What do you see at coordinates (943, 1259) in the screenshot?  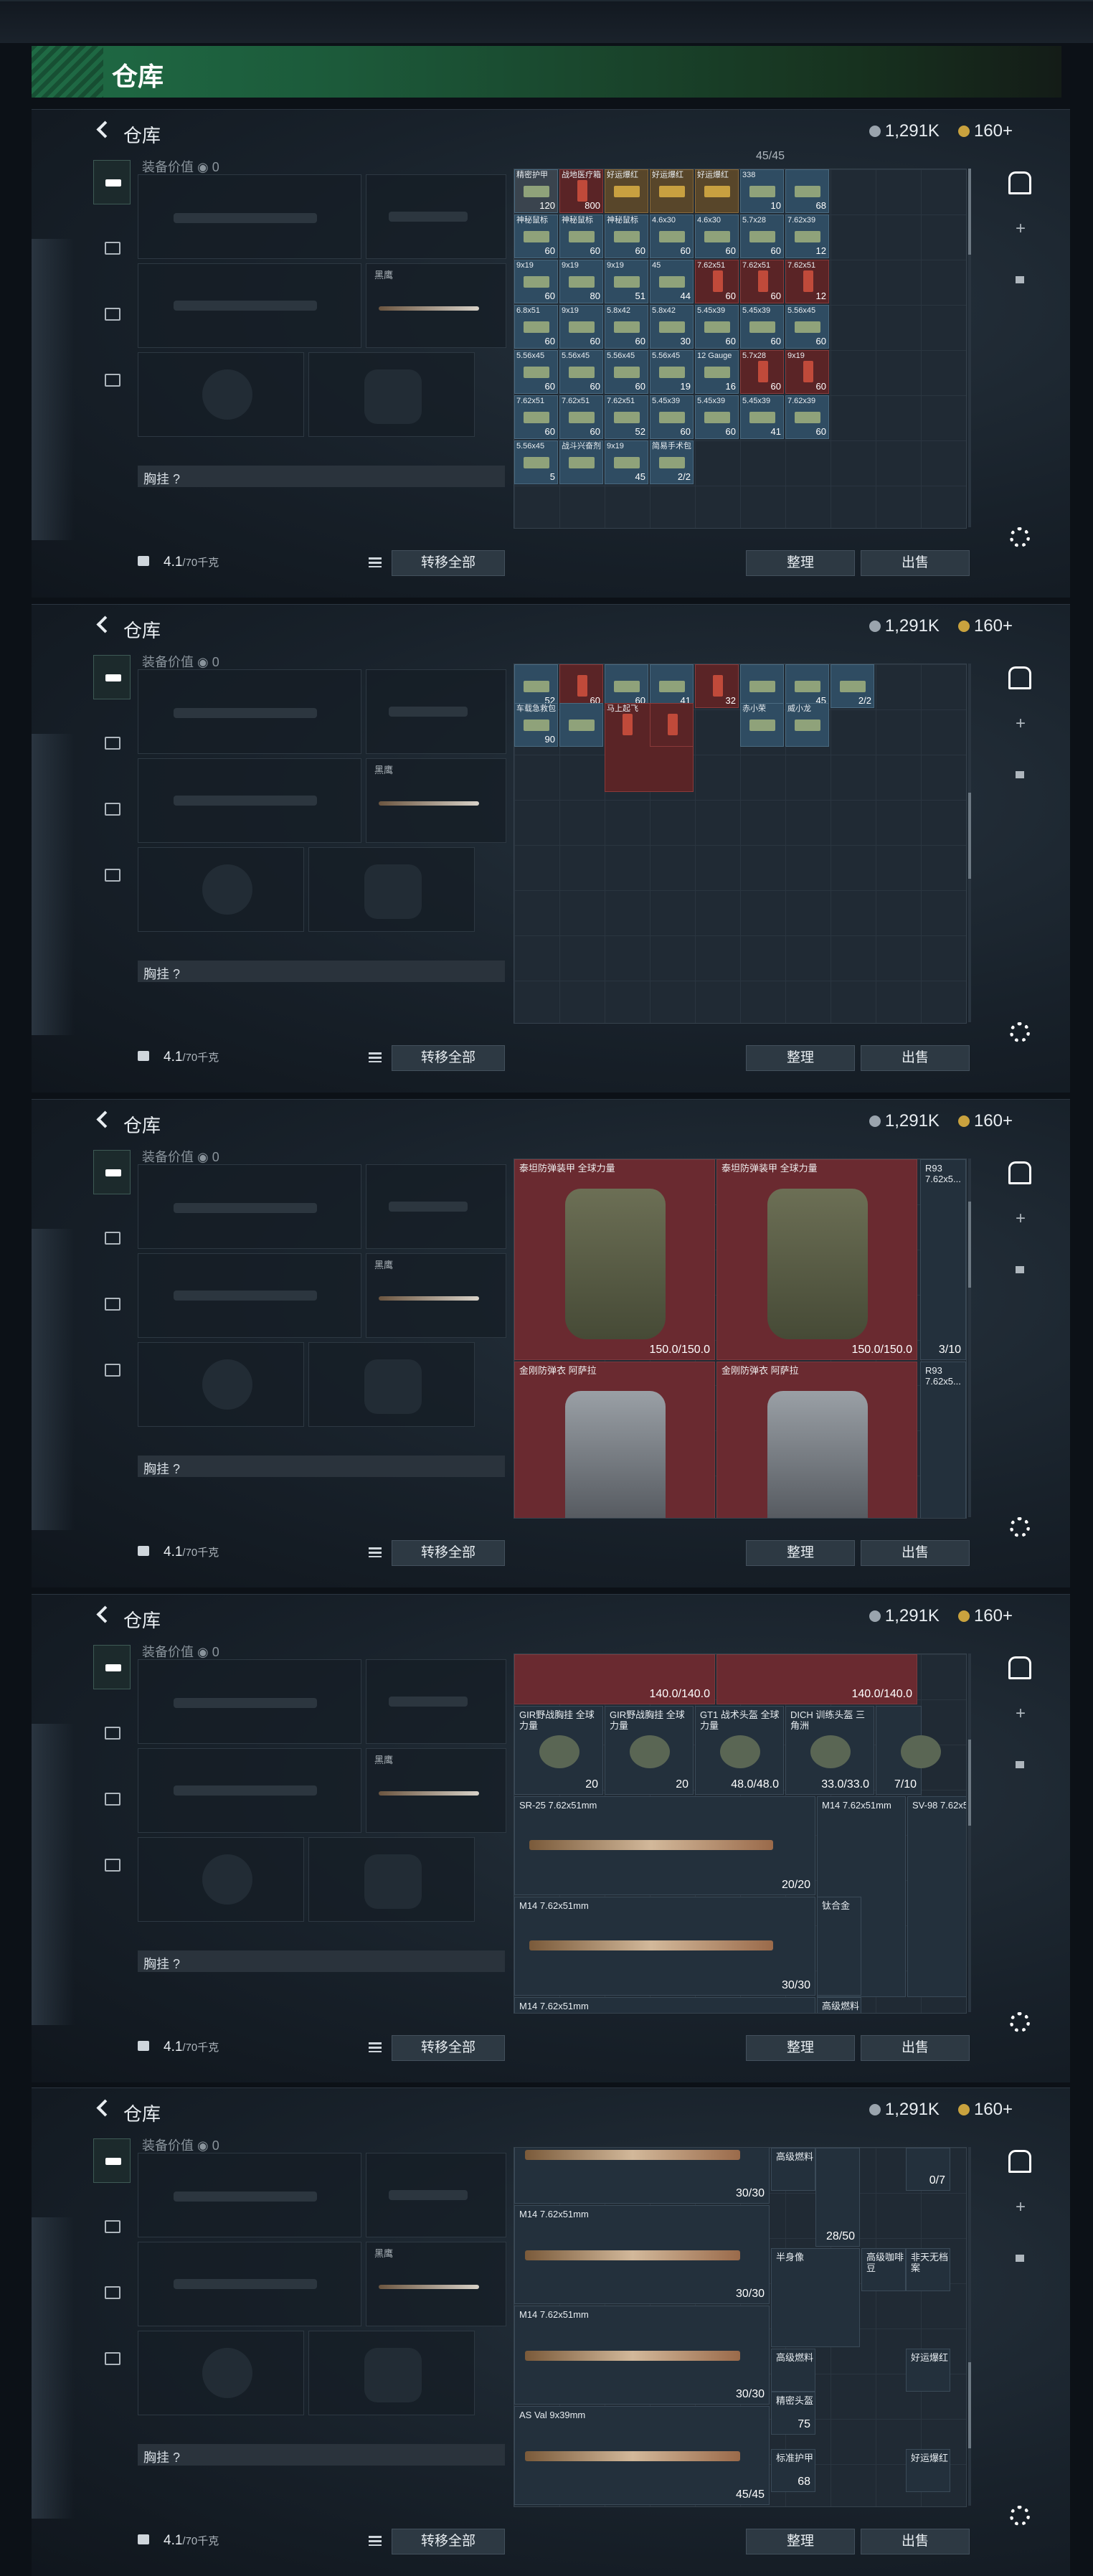 I see `rifle-item: R93 7.62x5... 3/10` at bounding box center [943, 1259].